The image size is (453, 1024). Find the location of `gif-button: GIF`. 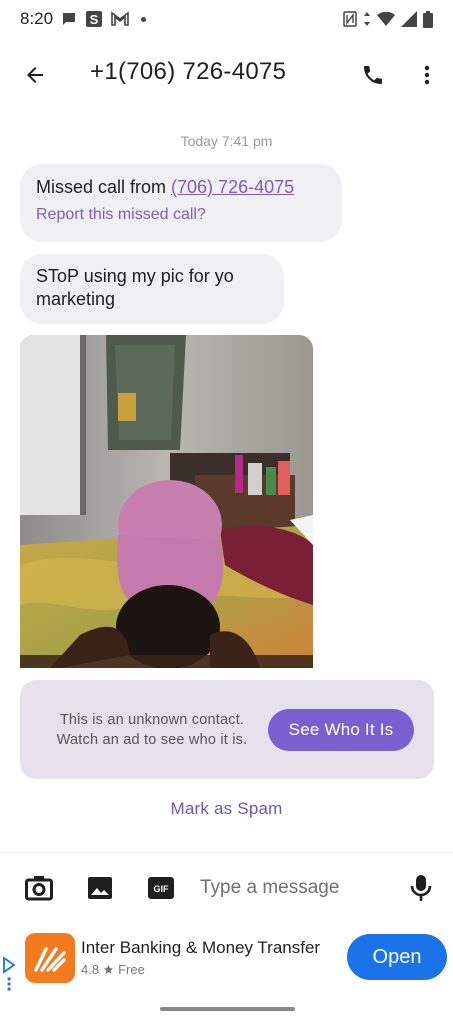

gif-button: GIF is located at coordinates (161, 888).